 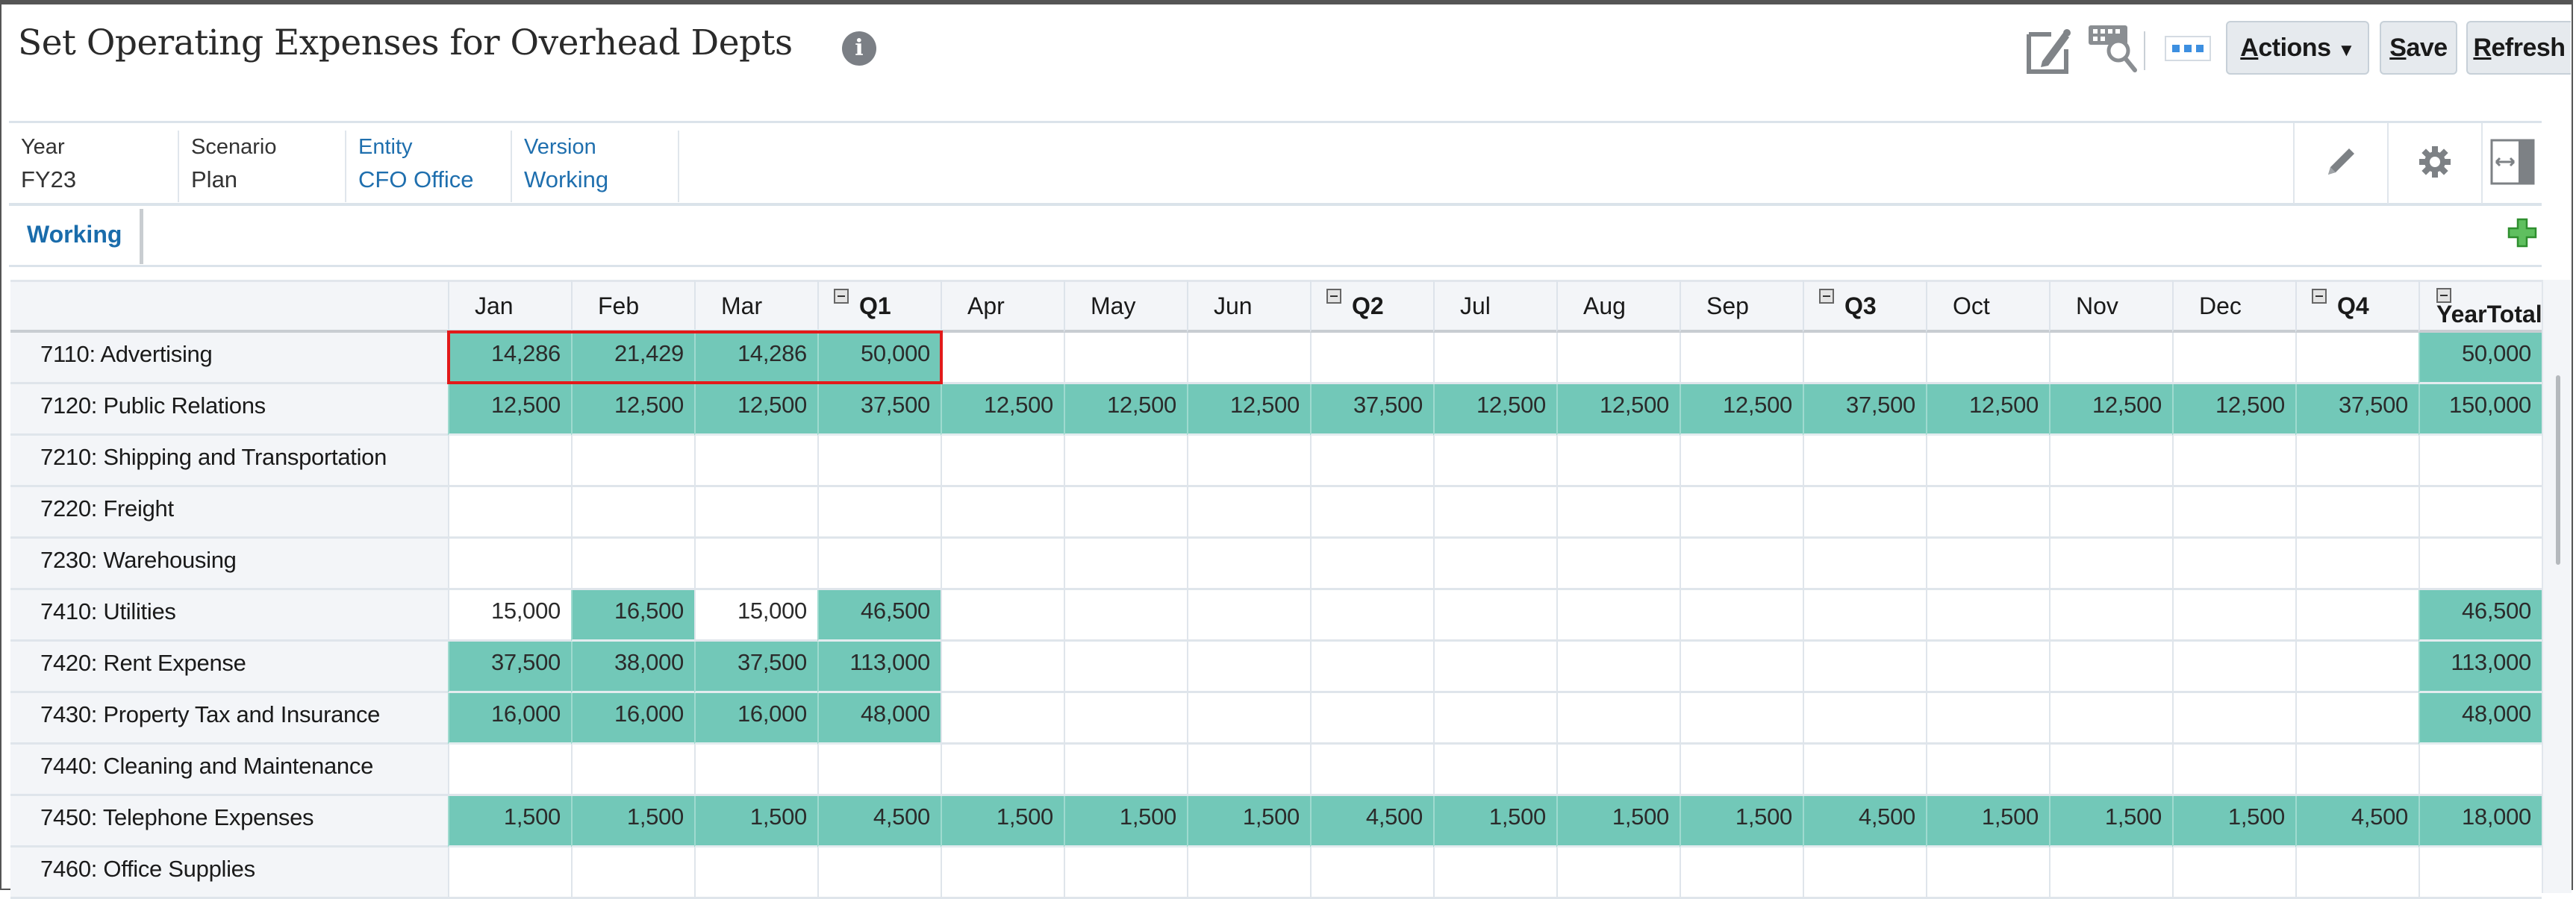 I want to click on row-header: 7230: Warehousing, so click(x=229, y=564).